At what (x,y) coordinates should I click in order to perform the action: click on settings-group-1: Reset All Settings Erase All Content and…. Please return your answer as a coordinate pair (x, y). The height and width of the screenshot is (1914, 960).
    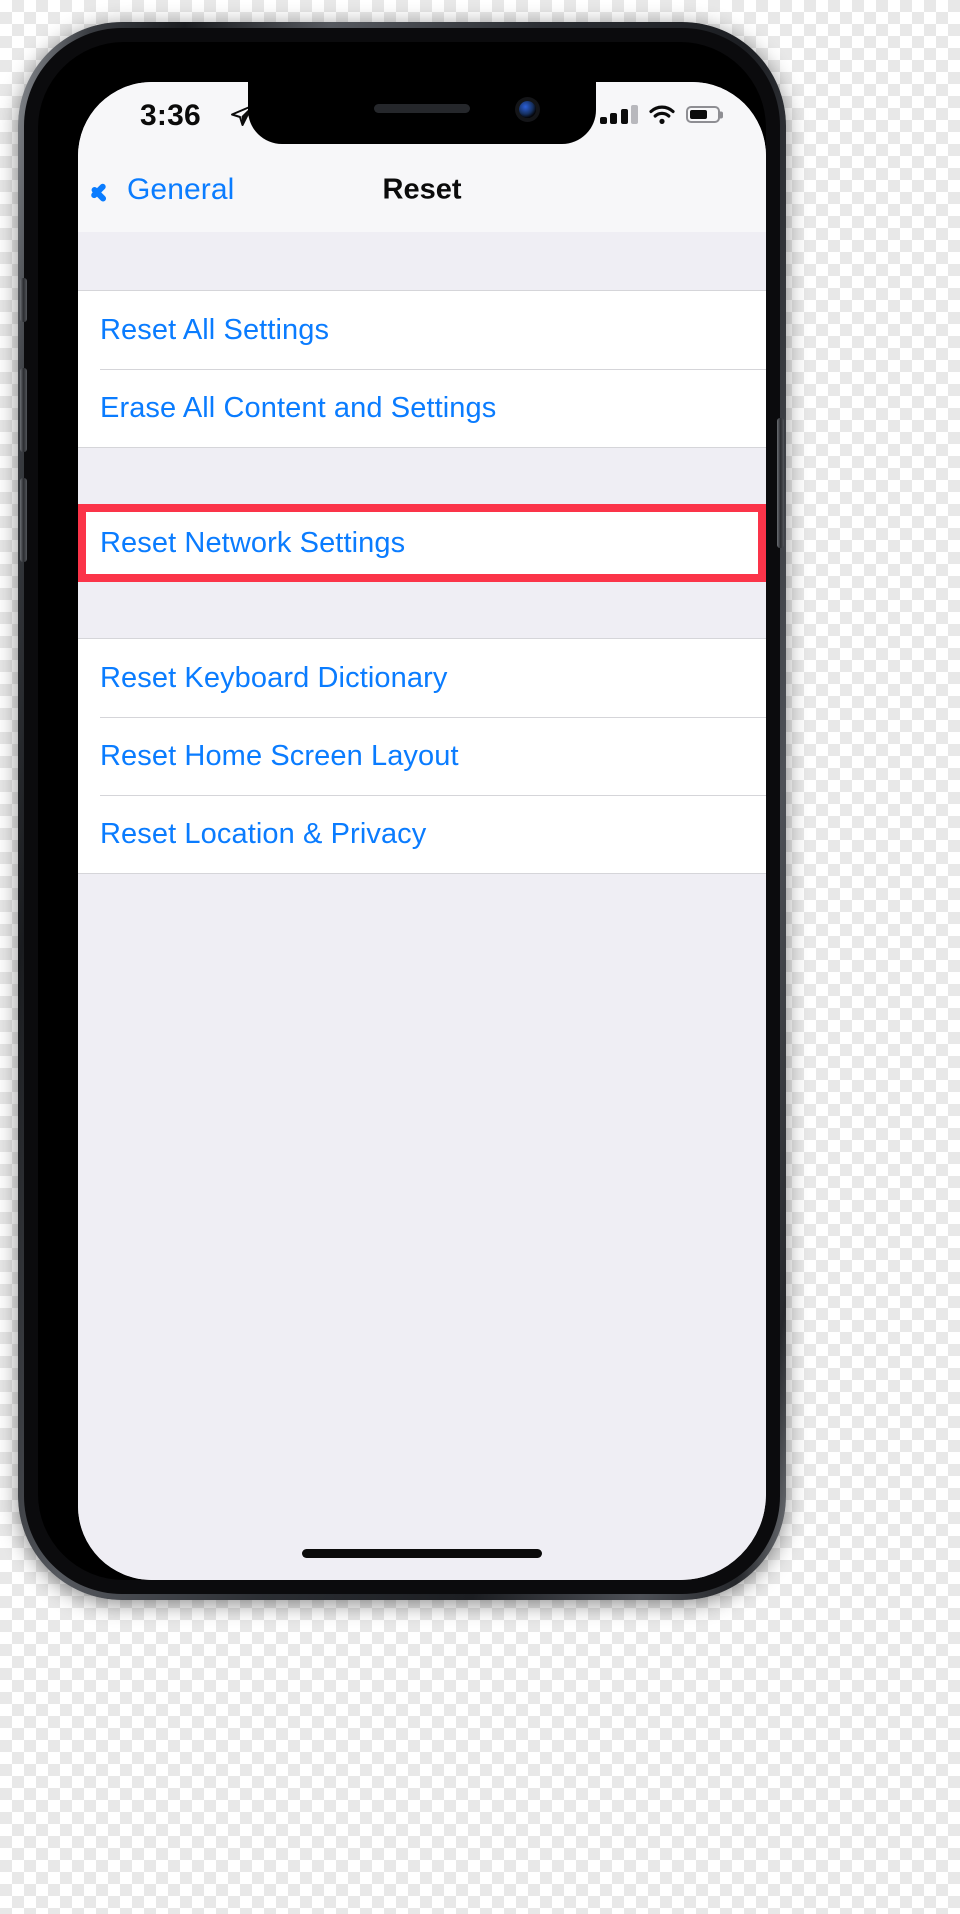
    Looking at the image, I should click on (422, 369).